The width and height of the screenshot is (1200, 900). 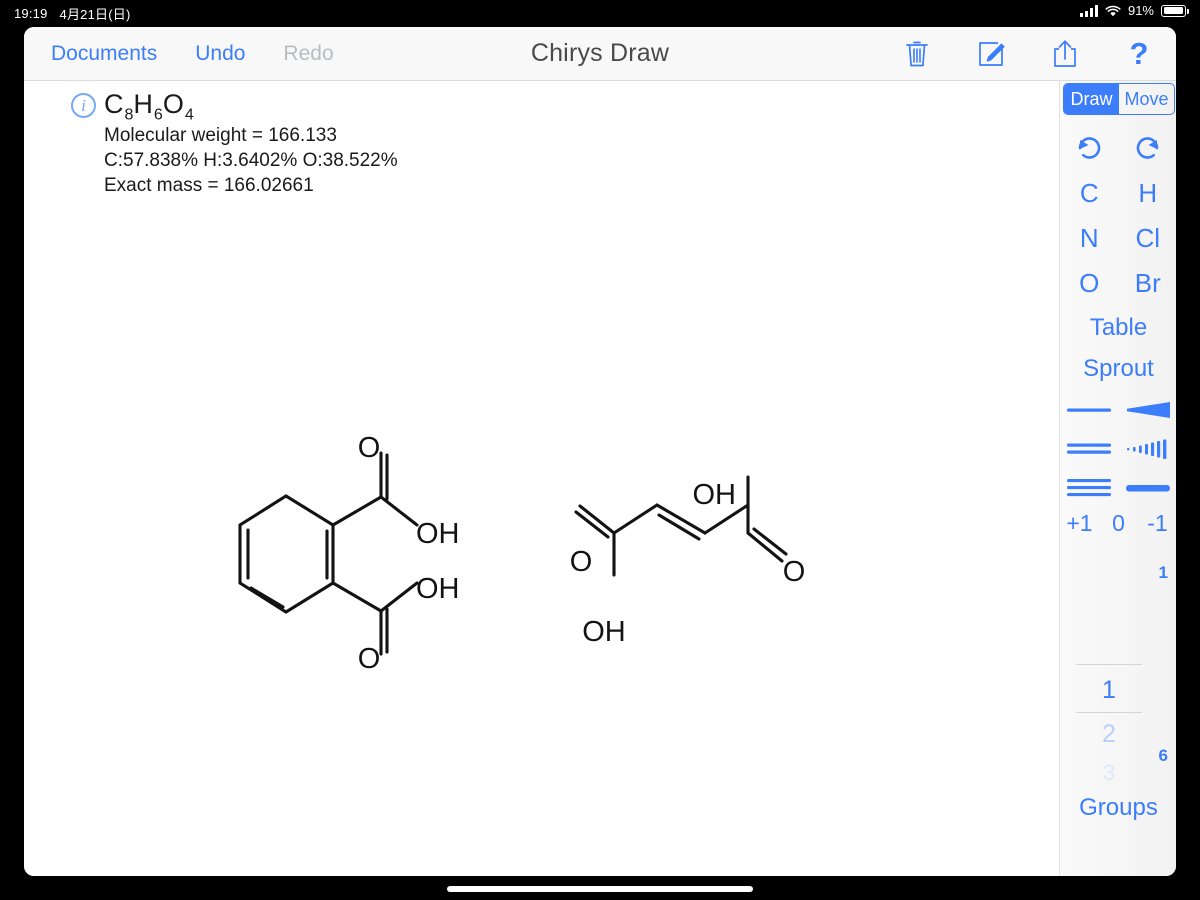 I want to click on status-bar-right: 91%, so click(x=1134, y=10).